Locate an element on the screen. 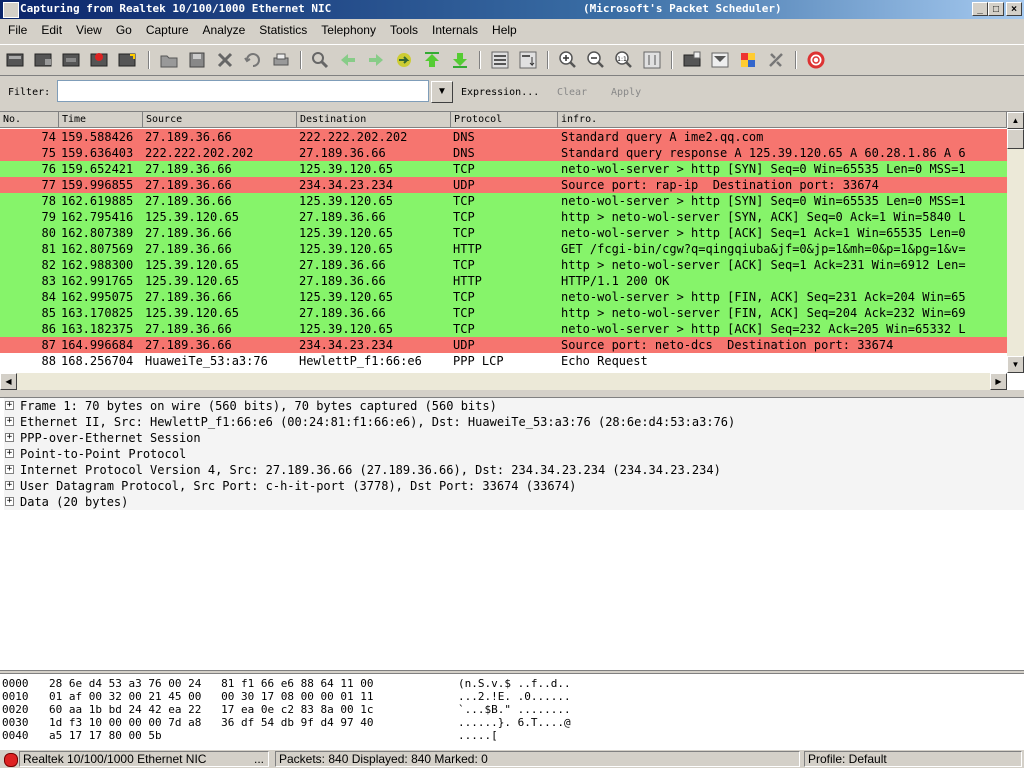  close-file-icon is located at coordinates (225, 60).